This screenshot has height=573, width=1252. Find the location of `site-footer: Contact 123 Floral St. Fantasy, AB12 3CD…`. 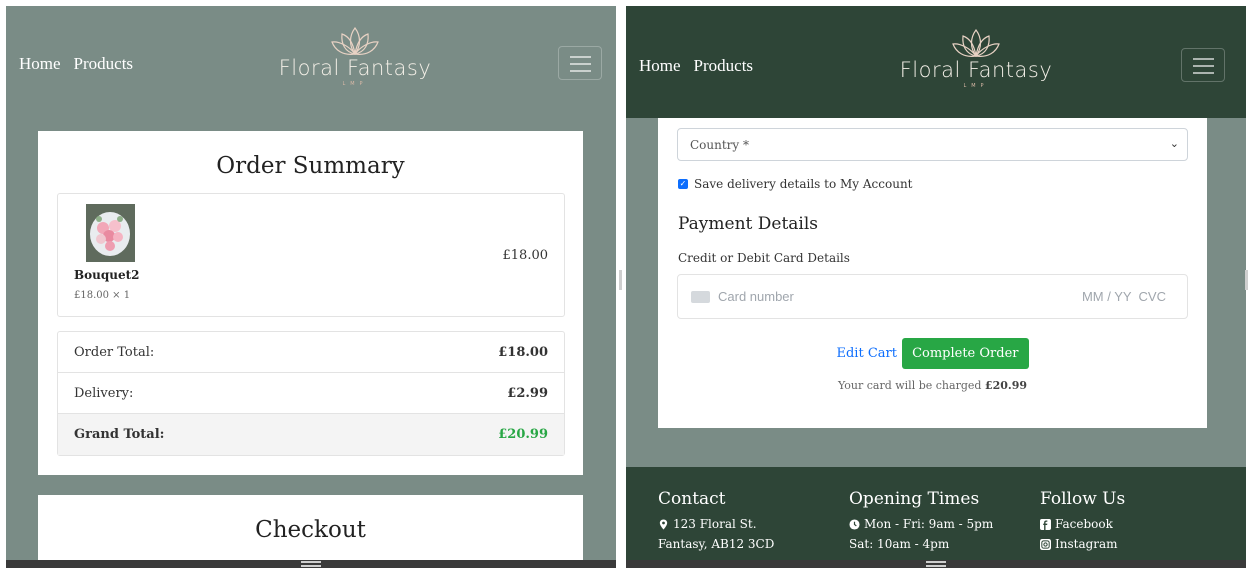

site-footer: Contact 123 Floral St. Fantasy, AB12 3CD… is located at coordinates (936, 513).